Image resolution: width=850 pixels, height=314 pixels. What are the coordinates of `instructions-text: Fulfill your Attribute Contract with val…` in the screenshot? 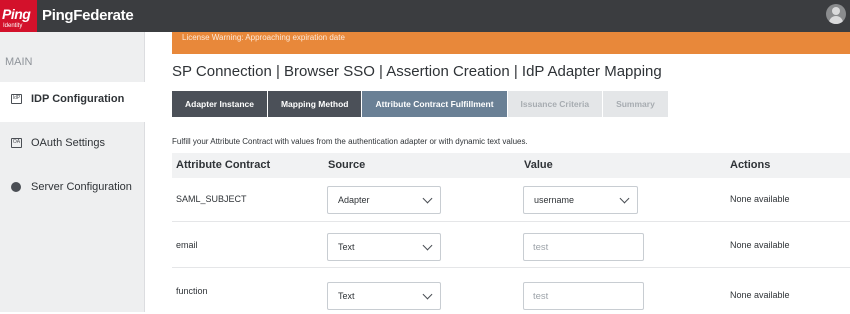 It's located at (350, 141).